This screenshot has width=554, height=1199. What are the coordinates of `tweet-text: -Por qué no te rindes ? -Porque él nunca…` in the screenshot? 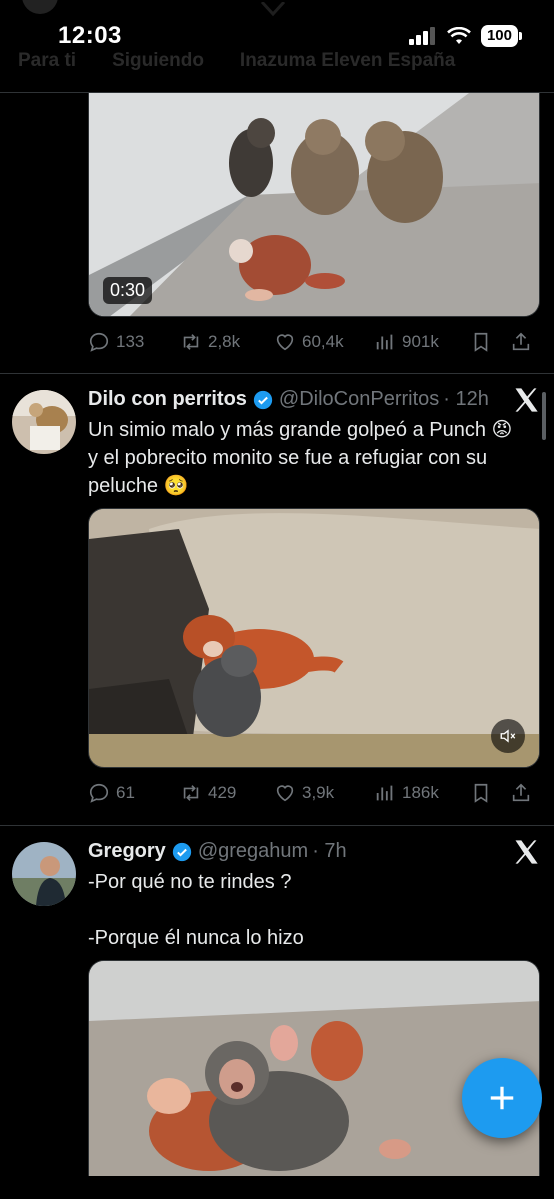 It's located at (196, 910).